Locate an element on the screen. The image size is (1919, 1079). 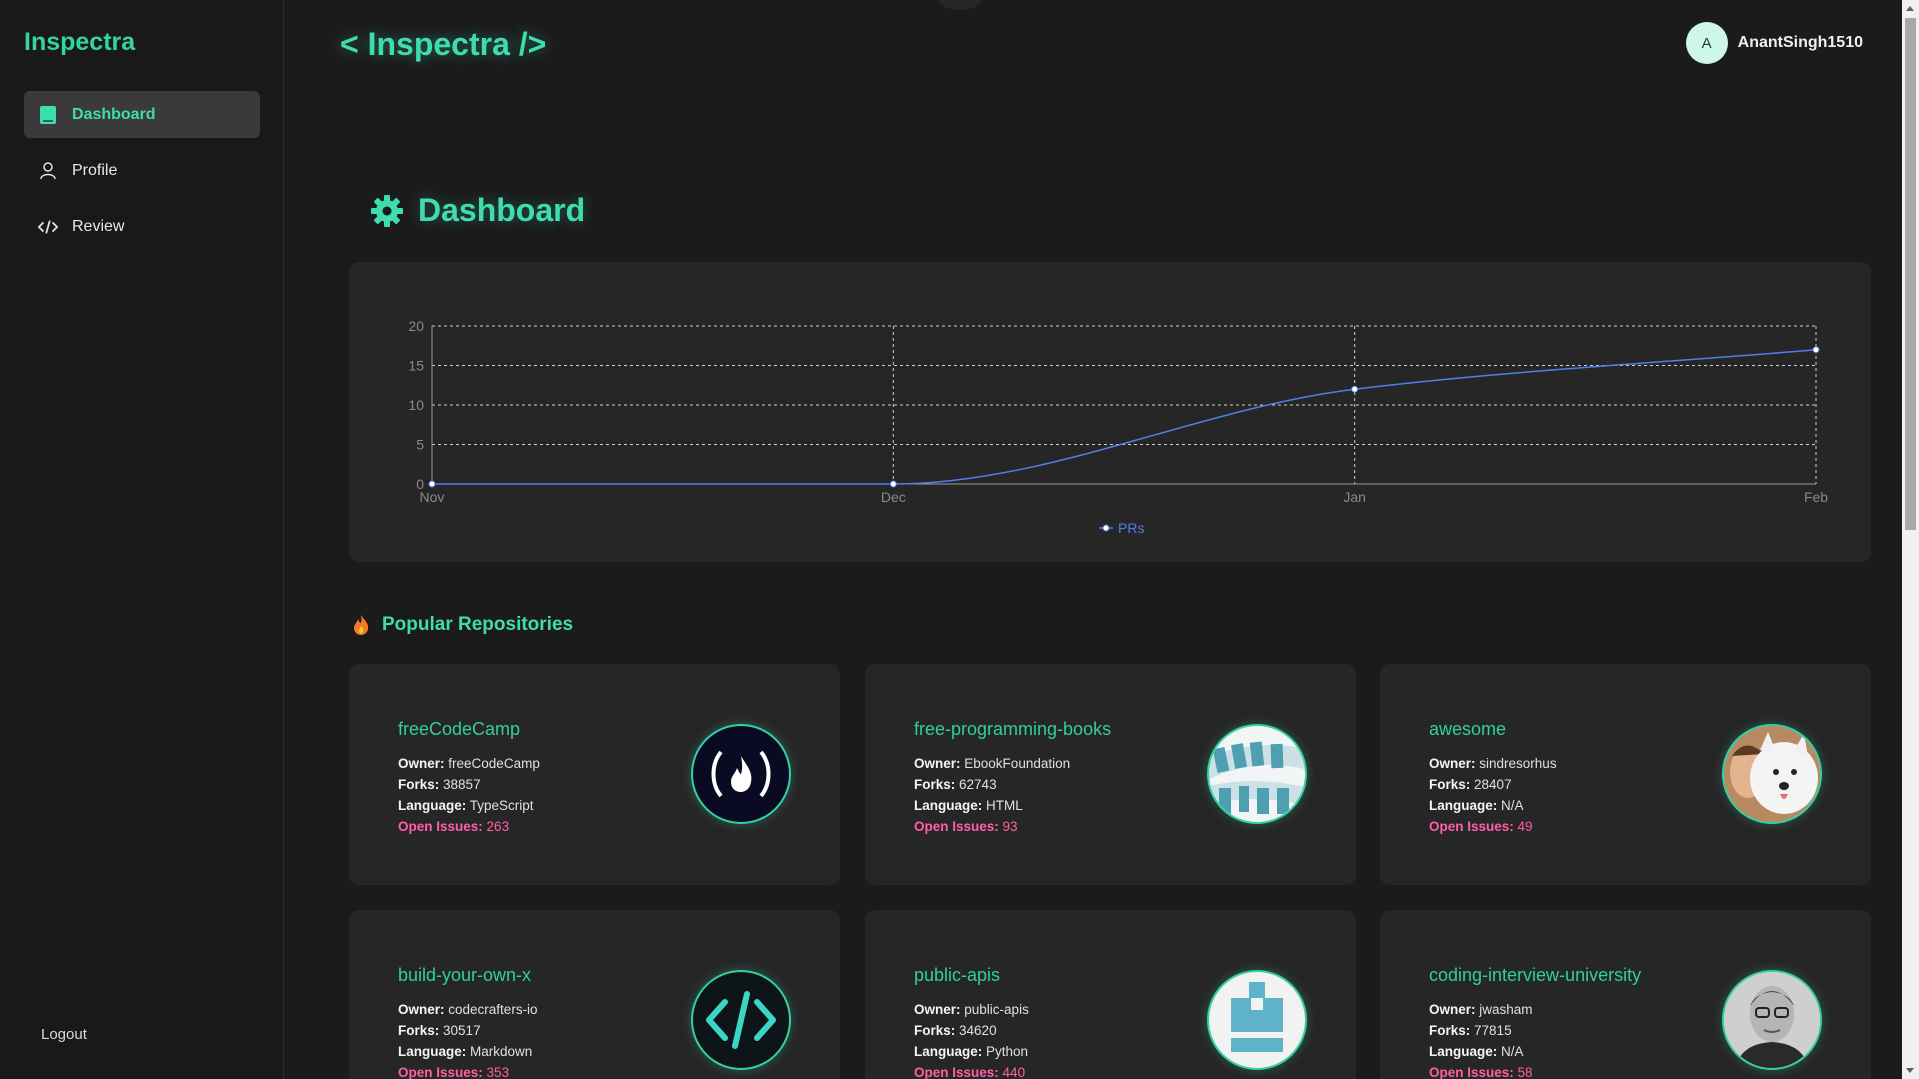
repo-forks: Forks: 77815 is located at coordinates (1470, 1030).